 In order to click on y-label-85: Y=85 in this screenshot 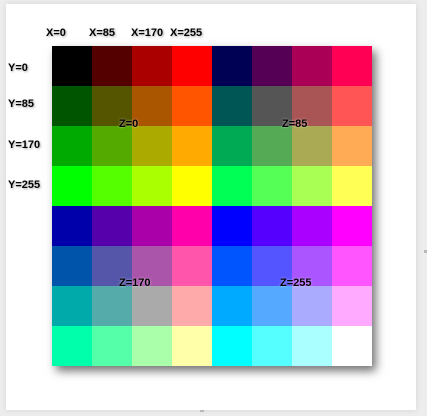, I will do `click(21, 104)`.